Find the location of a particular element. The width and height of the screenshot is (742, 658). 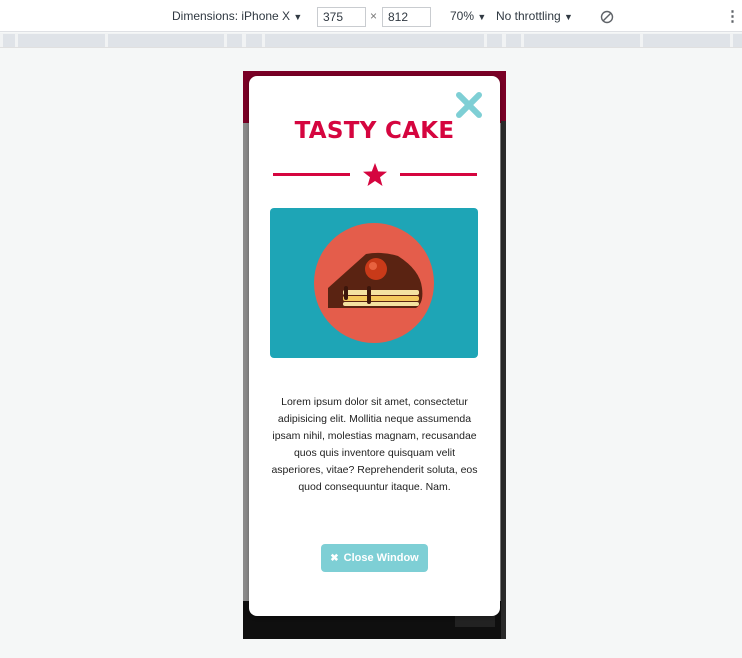

zoom-label: 70% is located at coordinates (462, 16).